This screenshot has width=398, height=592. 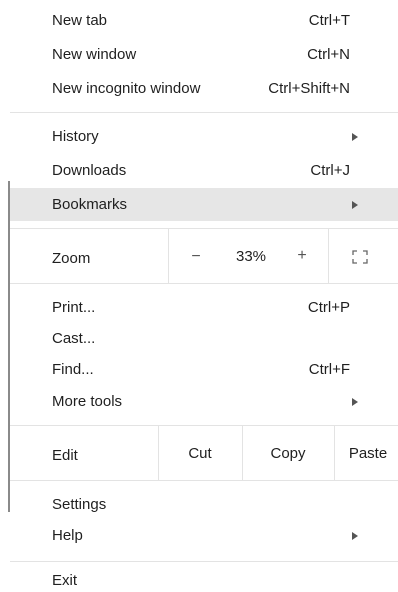 What do you see at coordinates (204, 20) in the screenshot?
I see `menu-item-new-tab: New tab Ctrl+T` at bounding box center [204, 20].